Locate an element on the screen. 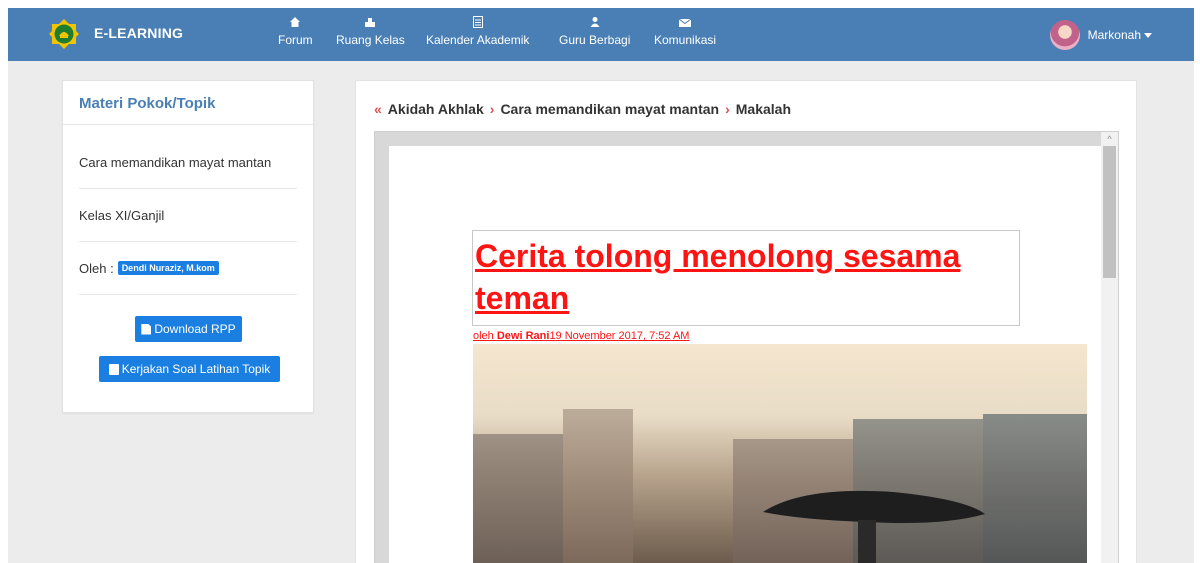 This screenshot has height=563, width=1200. topic-name: Cara memandikan mayat mantan is located at coordinates (188, 163).